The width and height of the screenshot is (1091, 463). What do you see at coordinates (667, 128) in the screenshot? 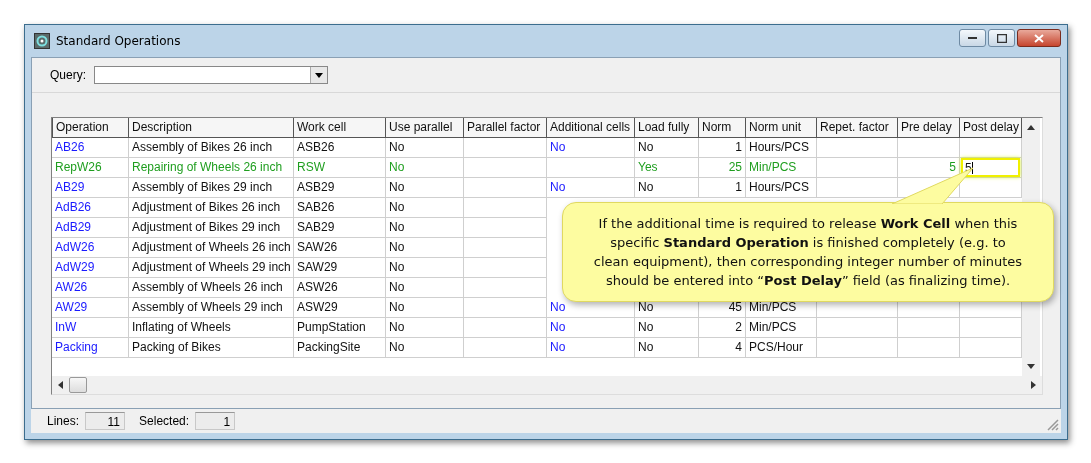
I see `column-header: Load fully` at bounding box center [667, 128].